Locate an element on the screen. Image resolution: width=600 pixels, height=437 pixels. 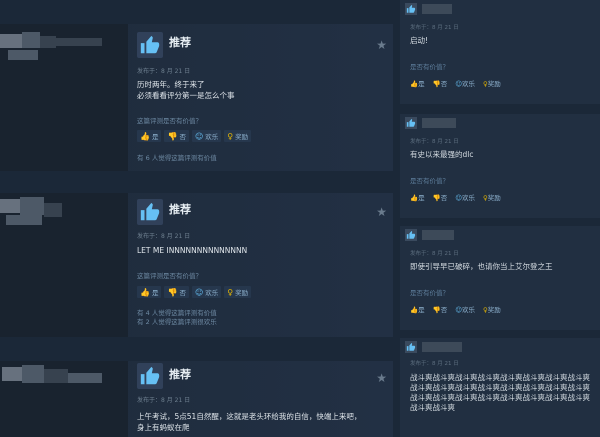
helpful-count: 有 4 人觉得这篇评测有价值 有 2 人觉得这篇评测很欢乐 is located at coordinates (177, 317).